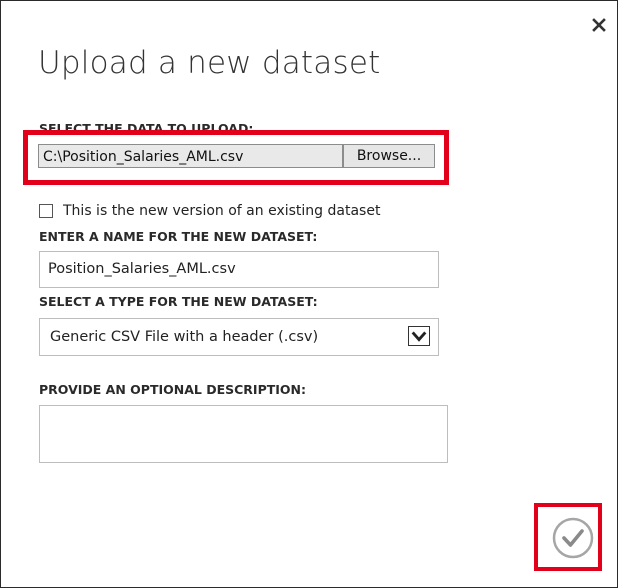  I want to click on dataset-name-input: Position_Salaries_AML.csv, so click(239, 269).